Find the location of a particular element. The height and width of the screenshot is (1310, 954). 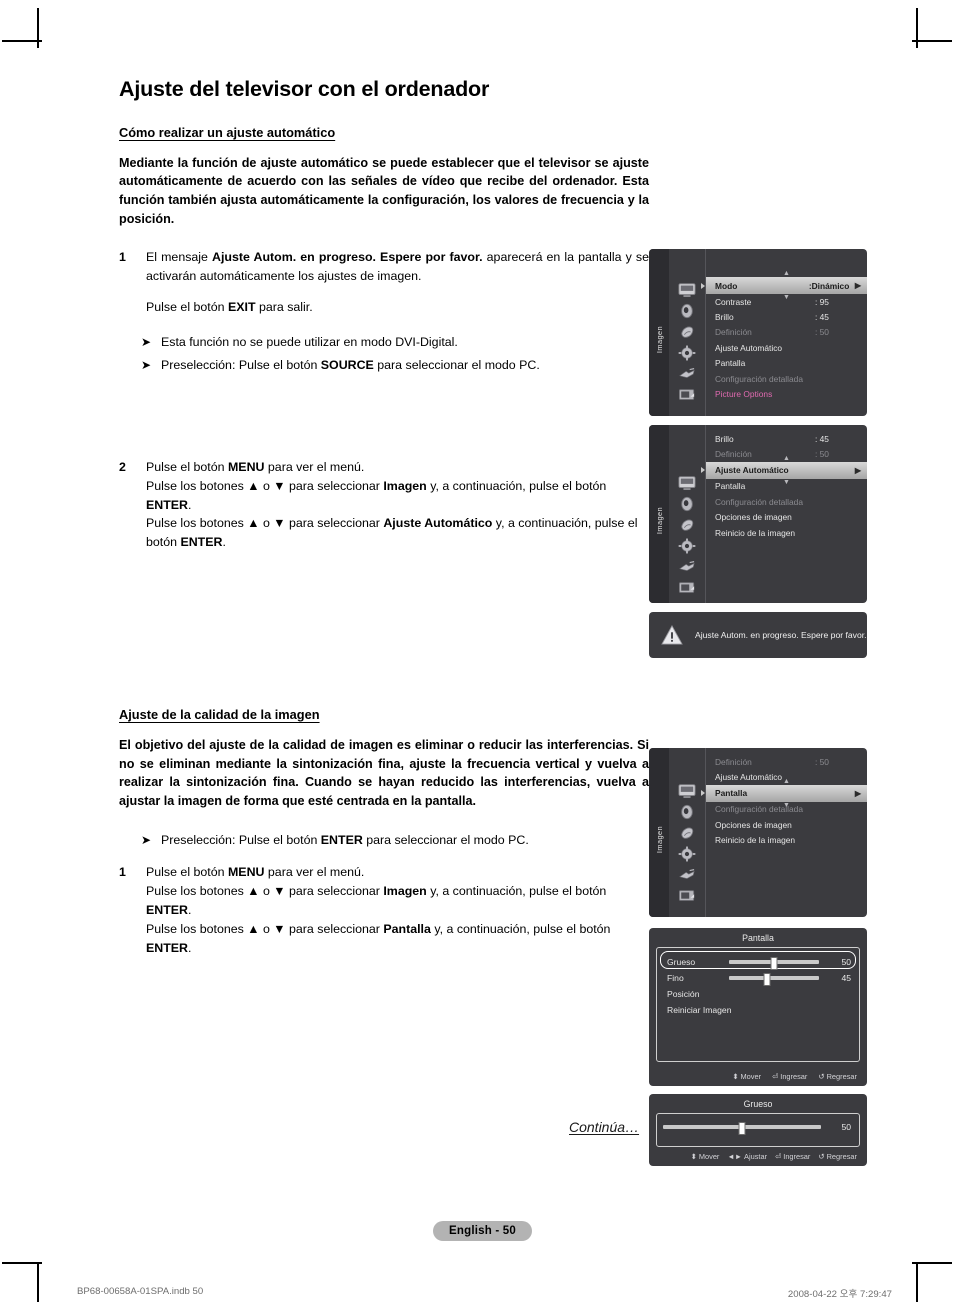

dialog-item-reiniciar-imagen: Reiniciar Imagen is located at coordinates (758, 1010).